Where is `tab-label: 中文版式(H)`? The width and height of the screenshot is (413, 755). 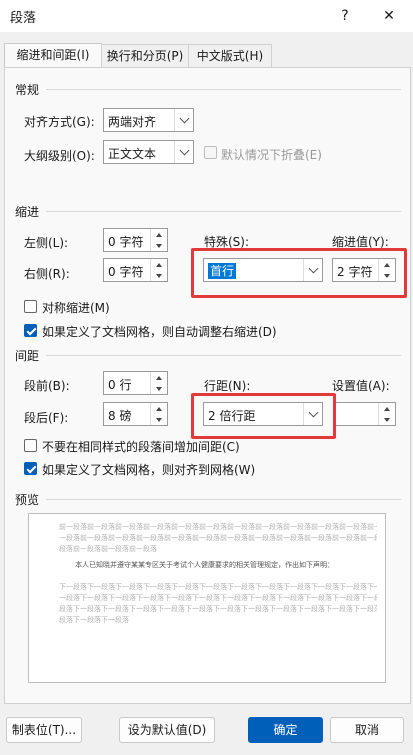
tab-label: 中文版式(H) is located at coordinates (230, 56).